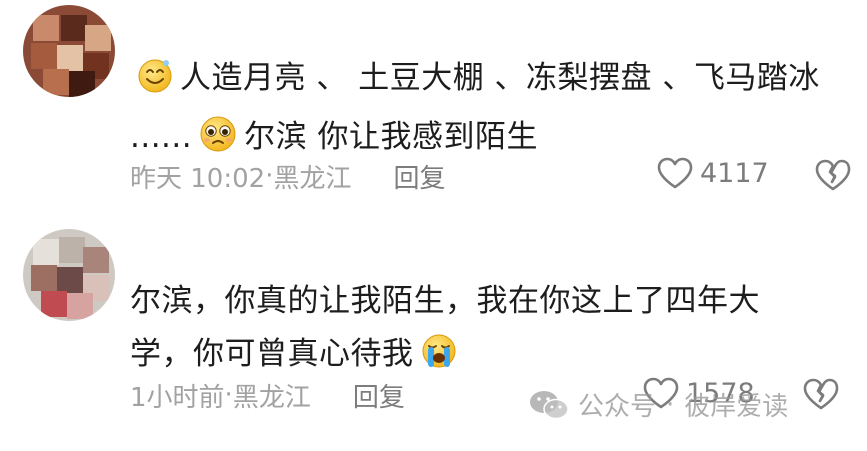 The width and height of the screenshot is (867, 451). I want to click on heart-outline-icon, so click(675, 173).